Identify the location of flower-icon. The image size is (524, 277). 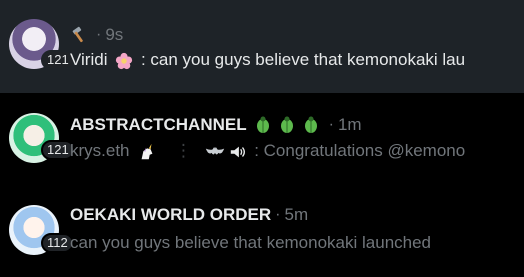
(124, 61).